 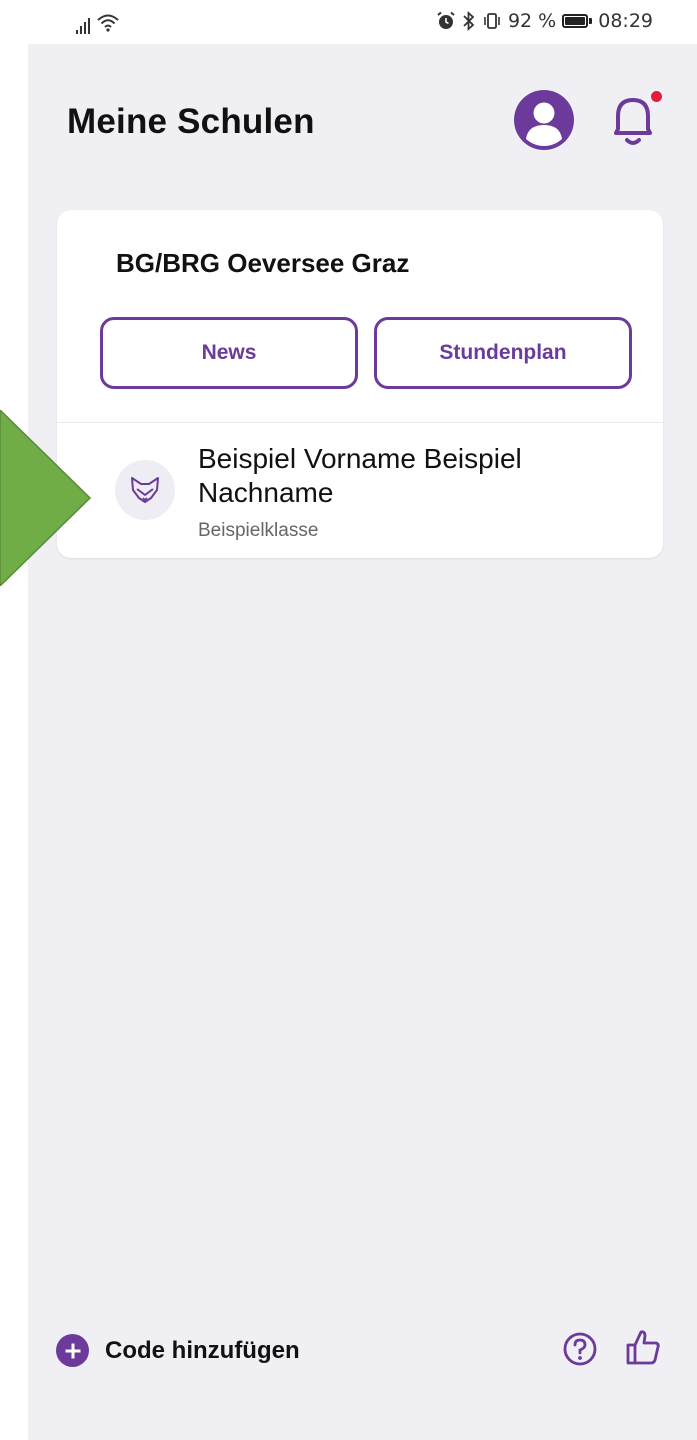 What do you see at coordinates (108, 23) in the screenshot?
I see `wifi-icon` at bounding box center [108, 23].